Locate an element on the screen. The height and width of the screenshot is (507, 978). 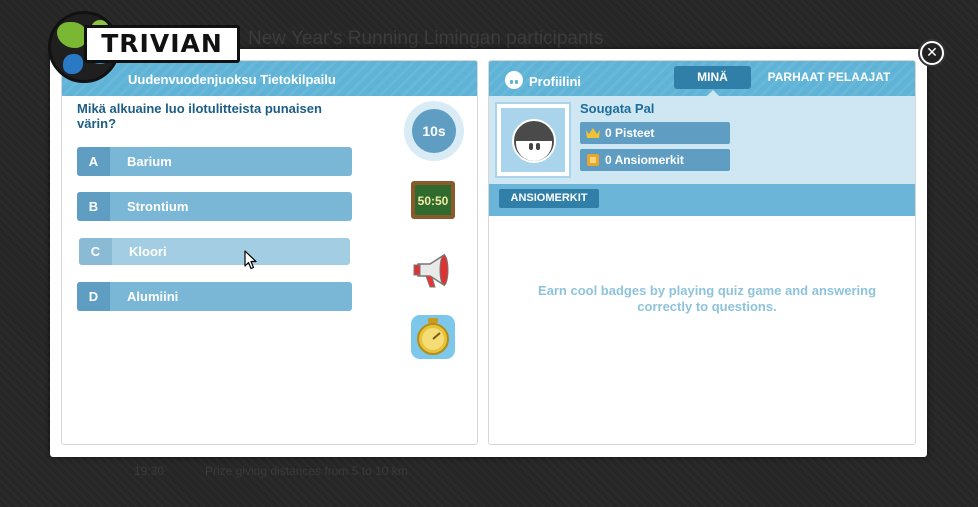
trivian-logo: TRIVIAN is located at coordinates (148, 49).